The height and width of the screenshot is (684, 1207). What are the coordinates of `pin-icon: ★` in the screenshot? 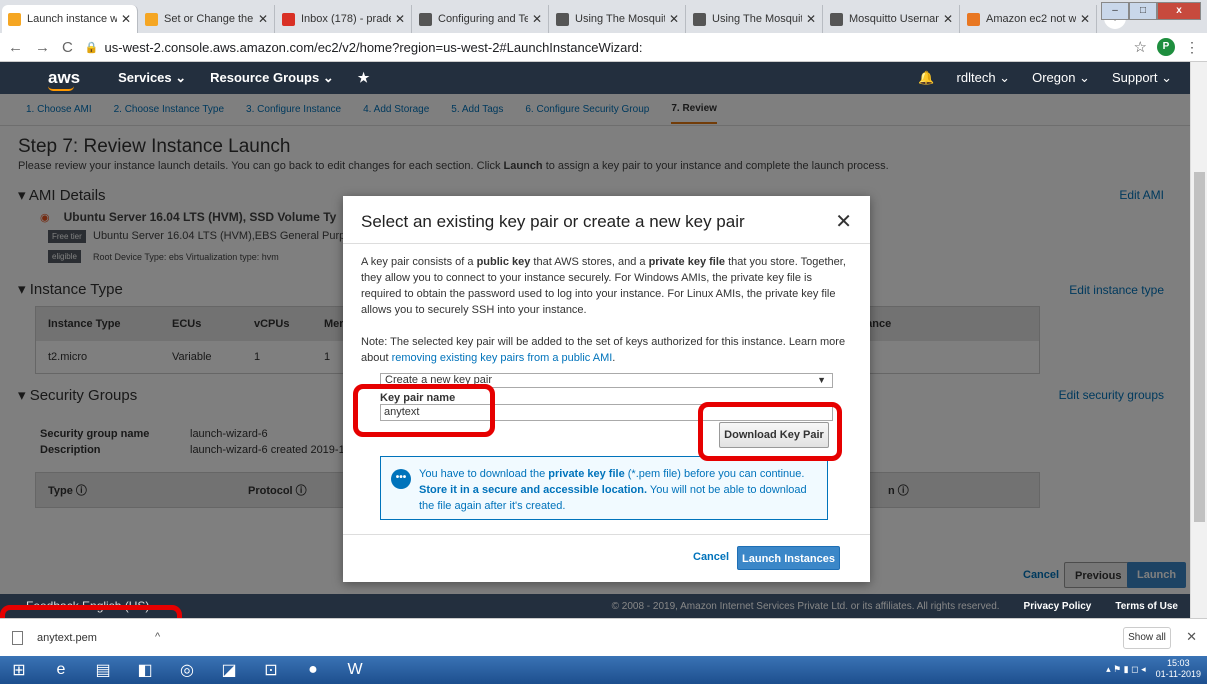 It's located at (364, 78).